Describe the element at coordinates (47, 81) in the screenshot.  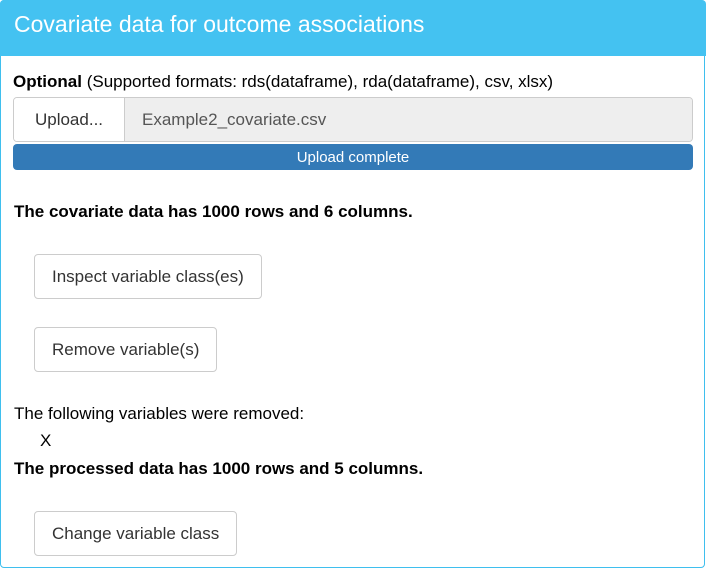
I see `optional-label: Optional` at that location.